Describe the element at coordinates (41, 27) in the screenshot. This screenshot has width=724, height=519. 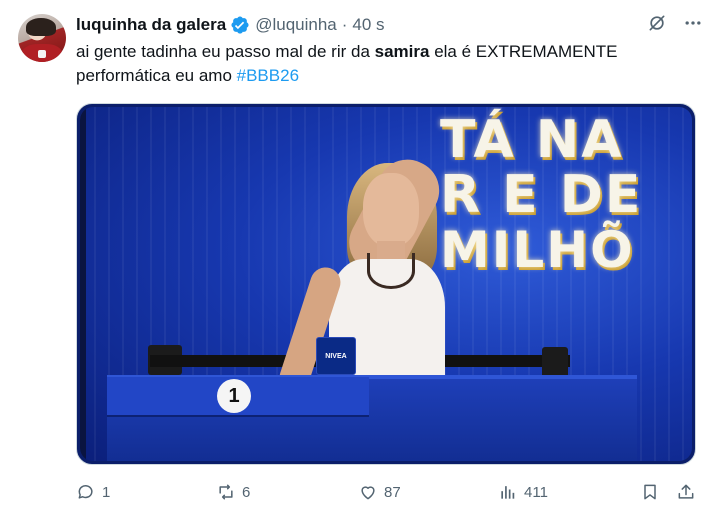
I see `avatar-hair` at that location.